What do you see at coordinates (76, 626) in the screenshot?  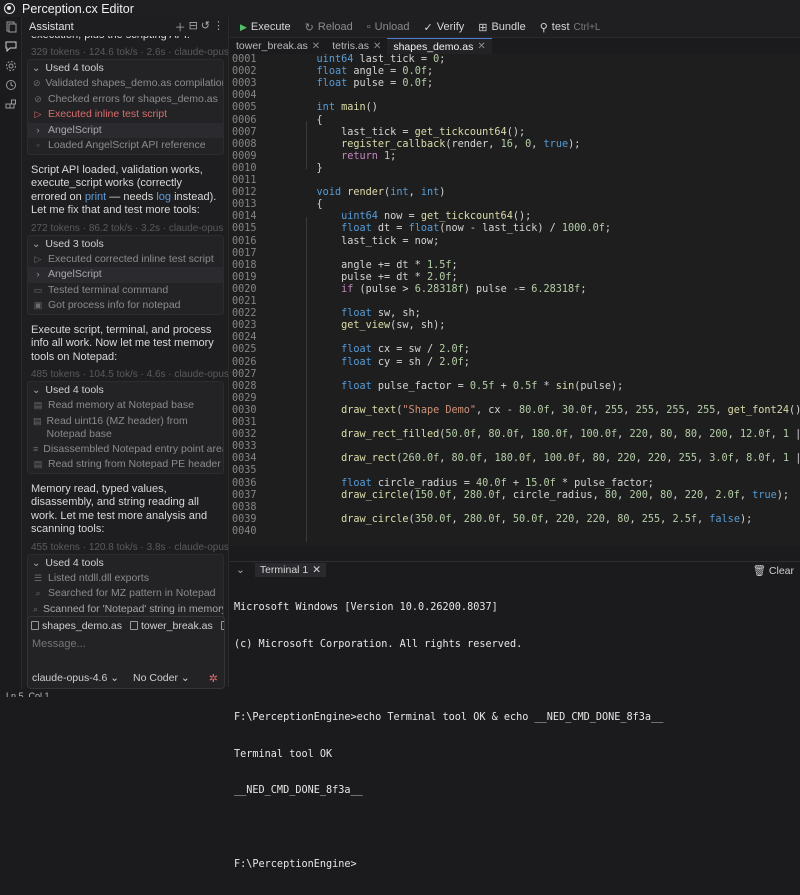 I see `context-file-chip: shapes_demo.as` at bounding box center [76, 626].